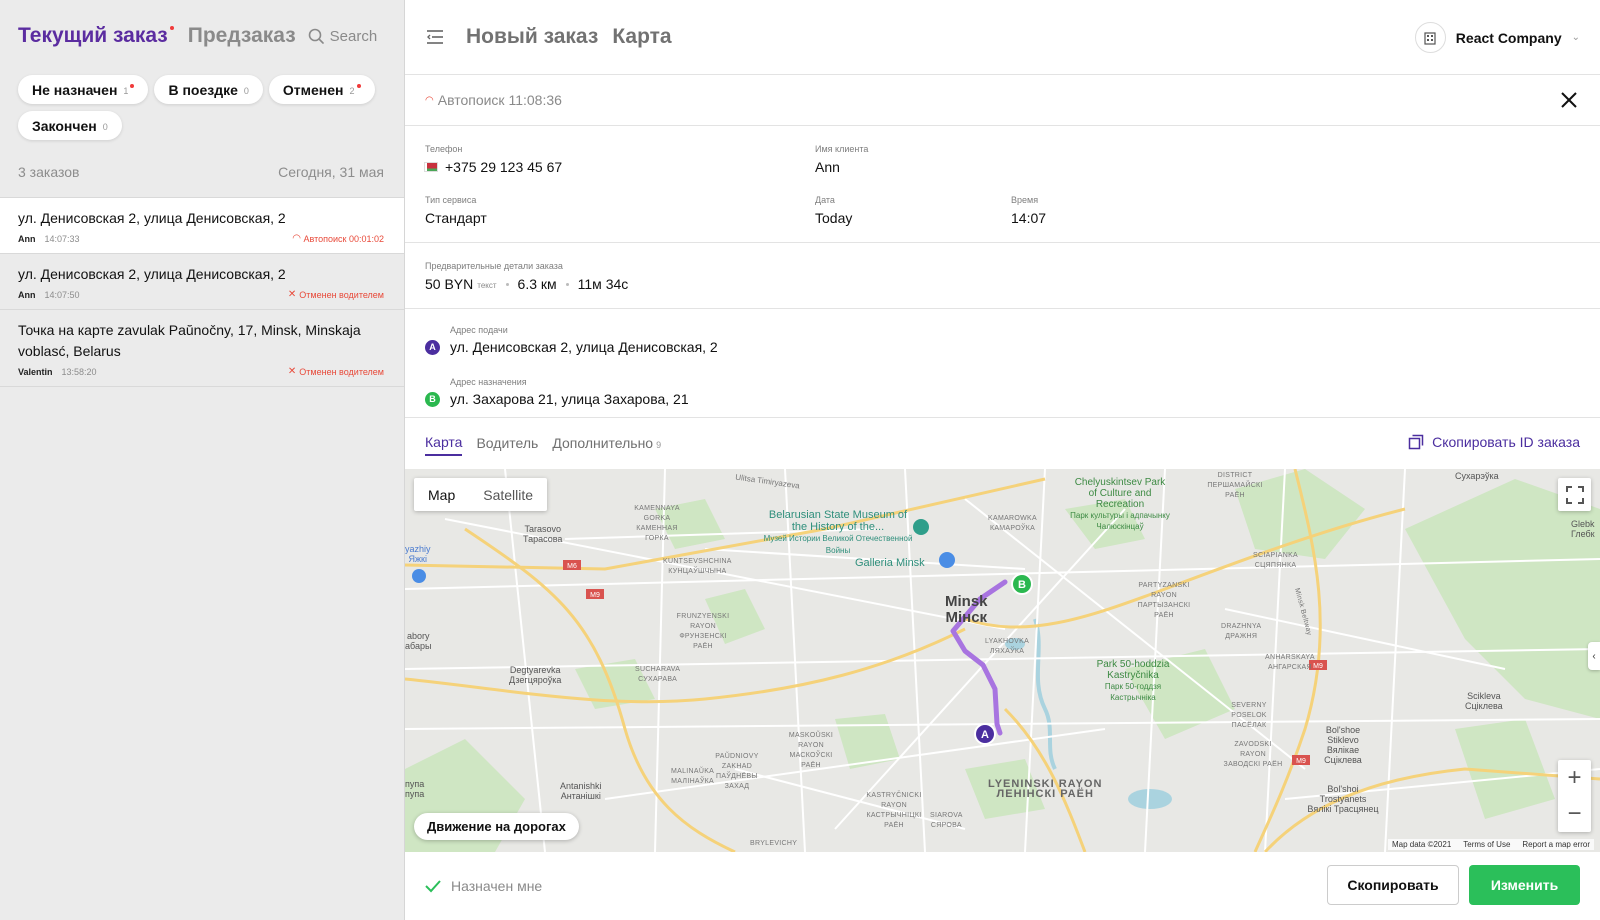 The width and height of the screenshot is (1600, 920). What do you see at coordinates (1574, 814) in the screenshot?
I see `zoom-out-button: −` at bounding box center [1574, 814].